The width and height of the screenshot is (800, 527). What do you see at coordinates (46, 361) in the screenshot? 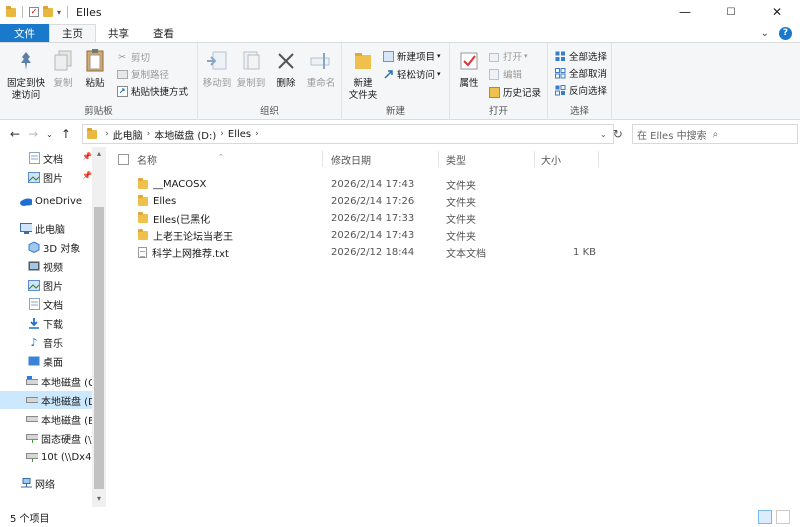
I see `nav-item-desktop: 桌面` at bounding box center [46, 361].